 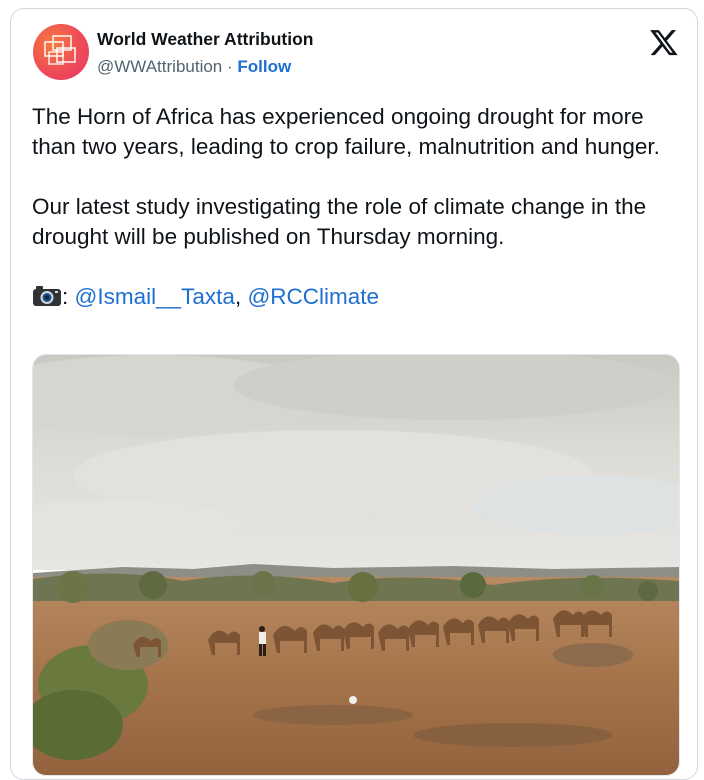 What do you see at coordinates (65, 296) in the screenshot?
I see `credit-colon: :` at bounding box center [65, 296].